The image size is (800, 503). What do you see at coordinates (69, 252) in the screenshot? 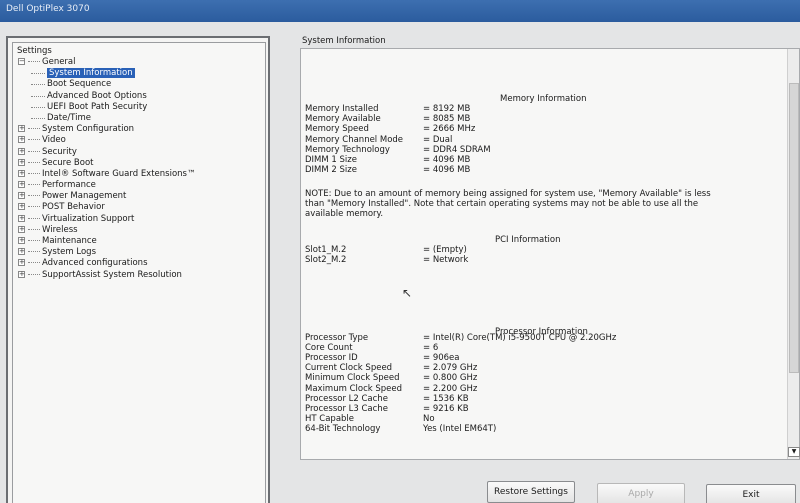
I see `tree-item-label: System Logs` at bounding box center [69, 252].